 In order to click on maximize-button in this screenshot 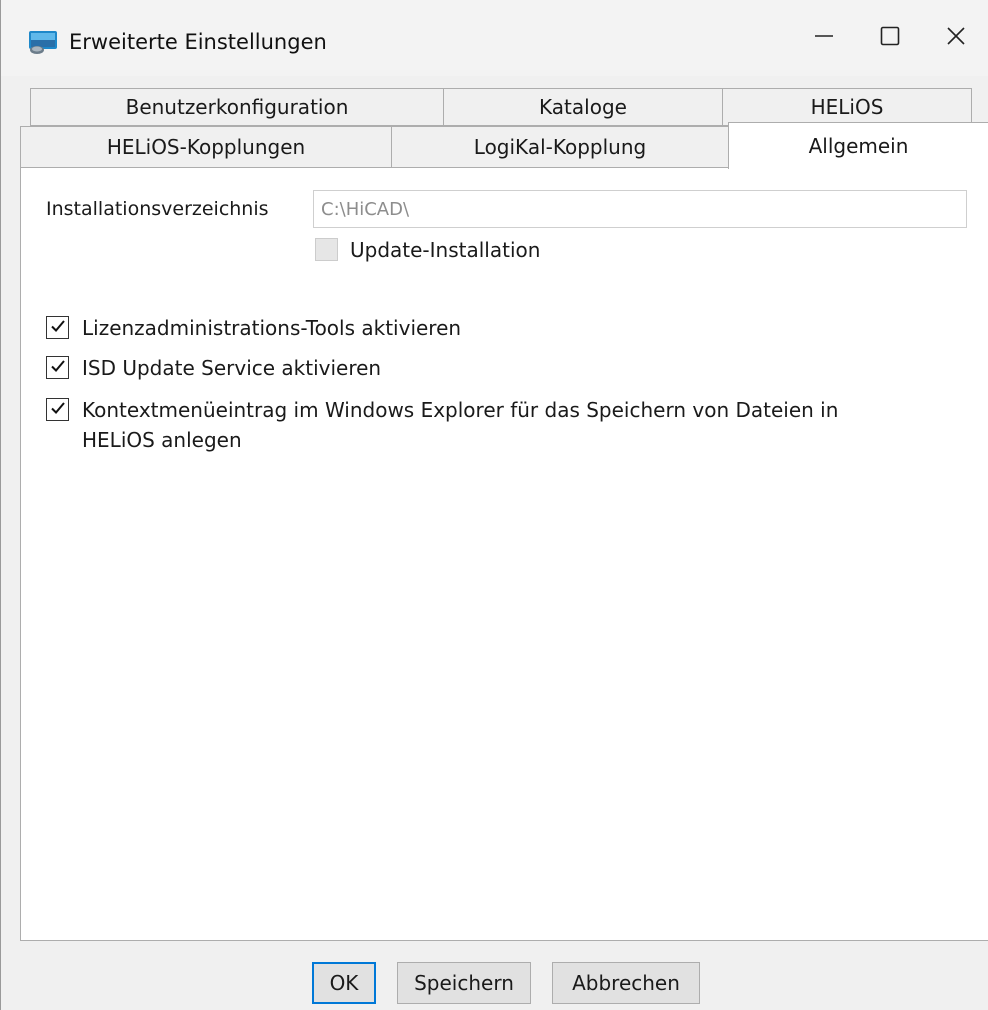, I will do `click(890, 38)`.